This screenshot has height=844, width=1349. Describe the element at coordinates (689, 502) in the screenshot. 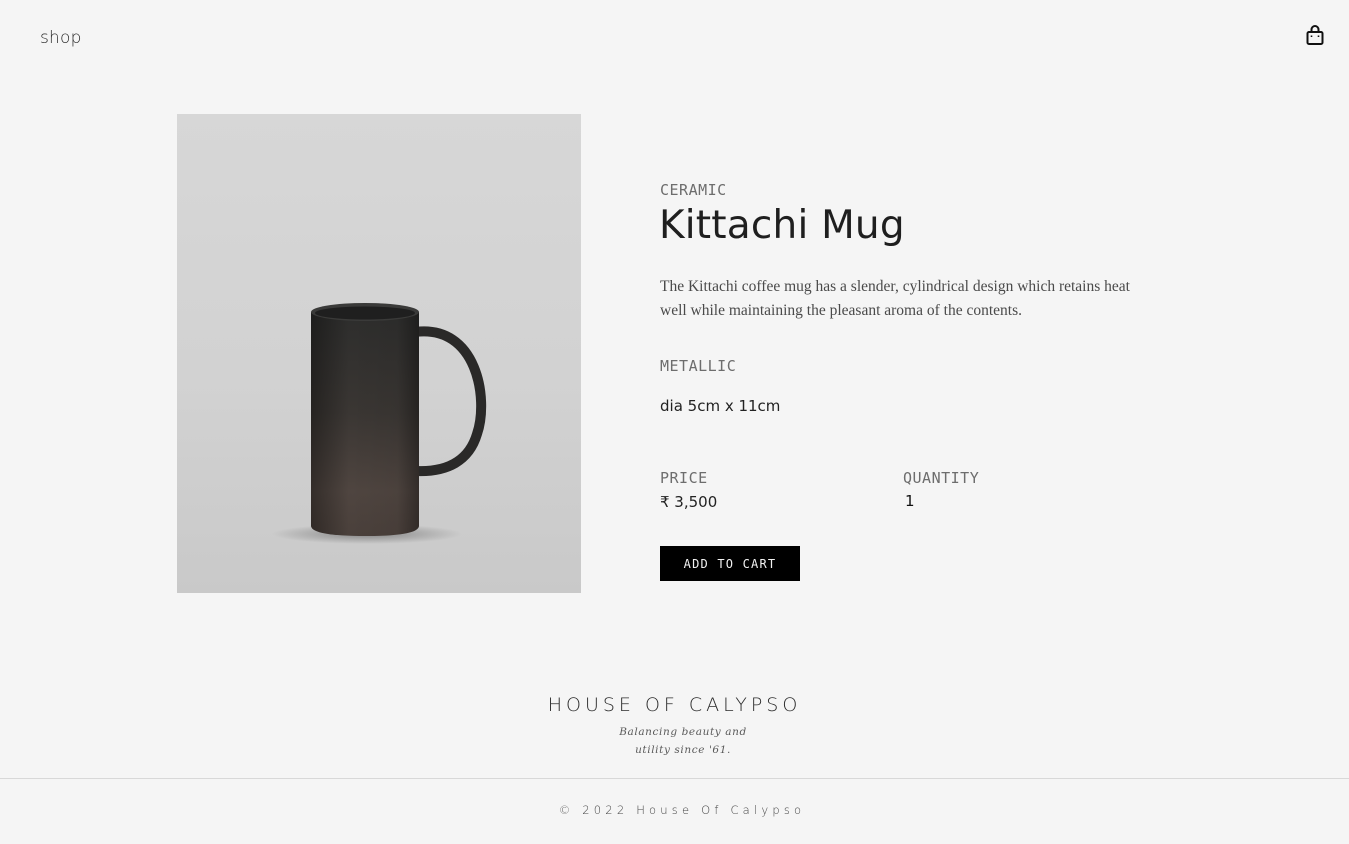

I see `price-value: ₹ 3,500` at that location.